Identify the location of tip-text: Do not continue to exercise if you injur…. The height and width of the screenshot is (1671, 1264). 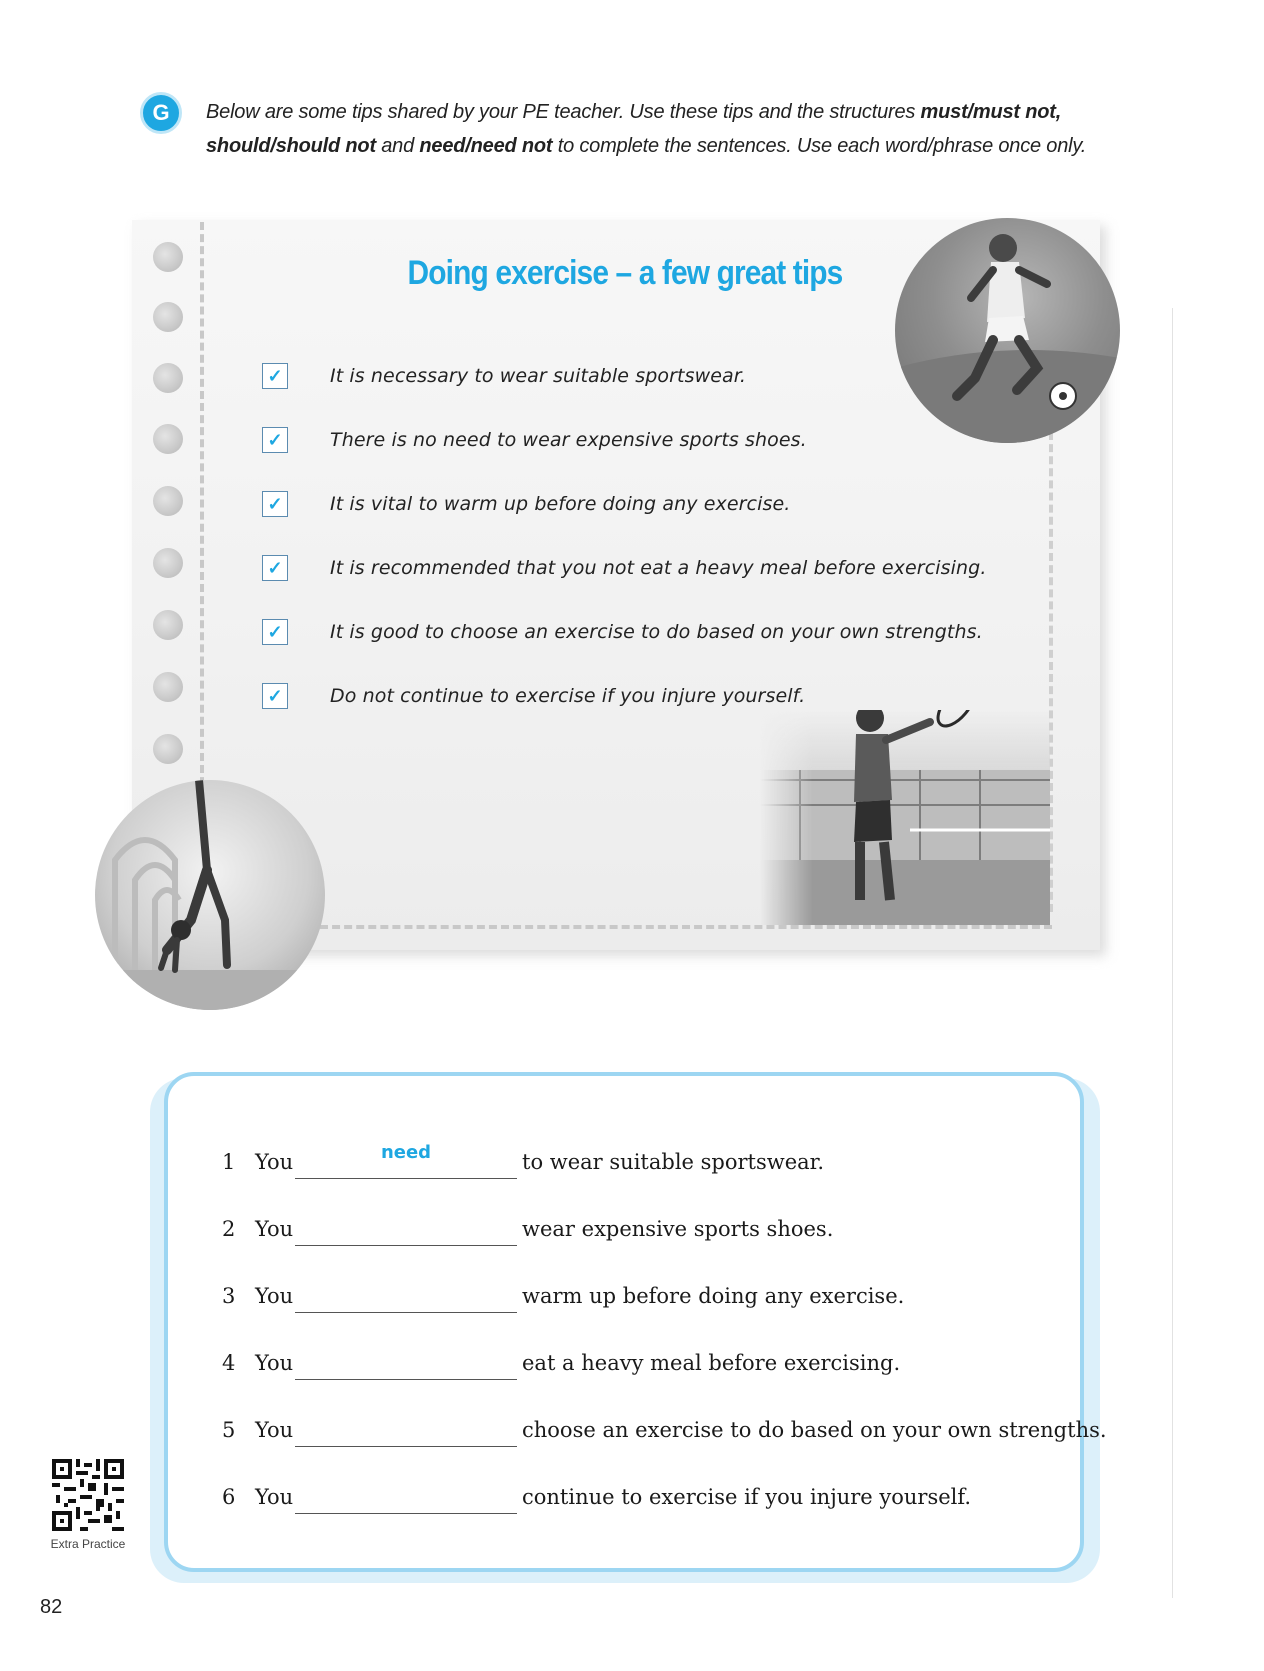
(568, 696).